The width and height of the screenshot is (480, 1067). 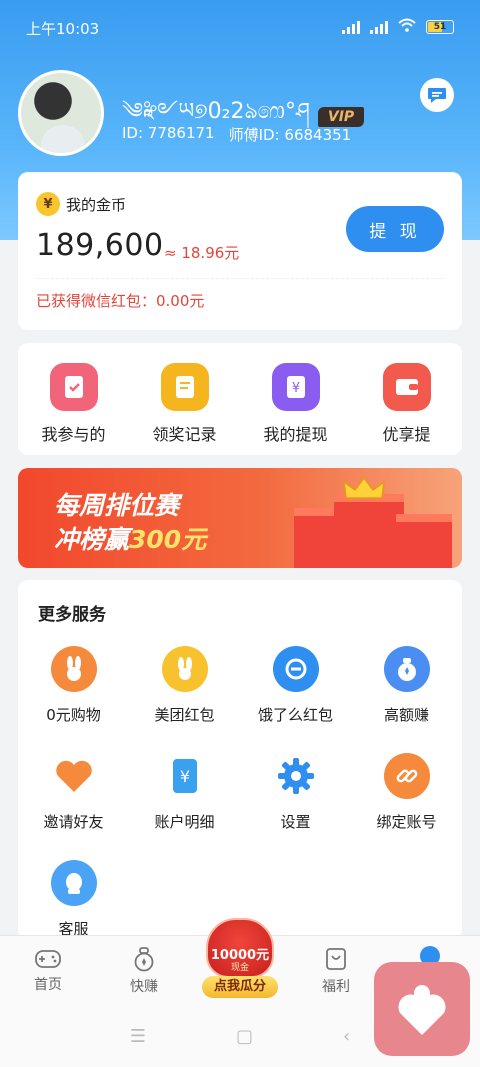 I want to click on promo-cta: 点我瓜分, so click(x=240, y=987).